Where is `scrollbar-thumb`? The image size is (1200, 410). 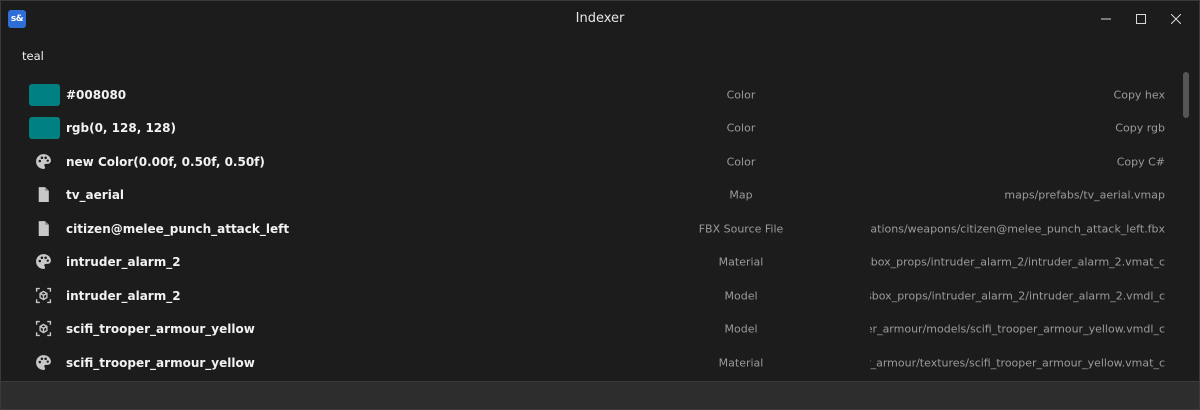 scrollbar-thumb is located at coordinates (1186, 95).